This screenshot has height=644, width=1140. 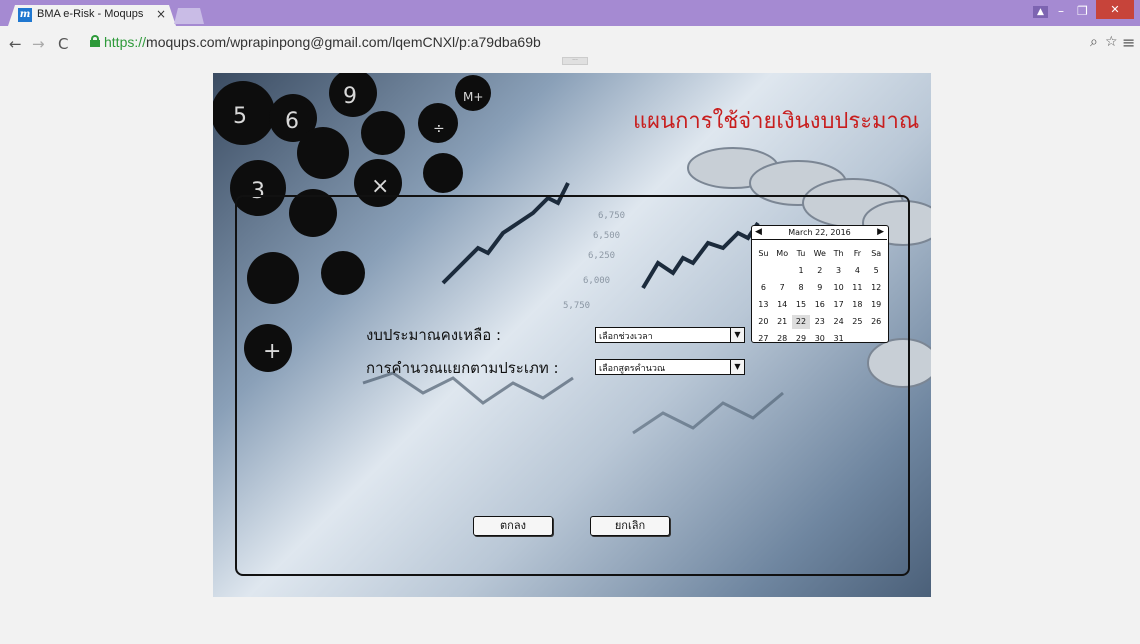 What do you see at coordinates (575, 61) in the screenshot?
I see `canvas-drag-handle: ···` at bounding box center [575, 61].